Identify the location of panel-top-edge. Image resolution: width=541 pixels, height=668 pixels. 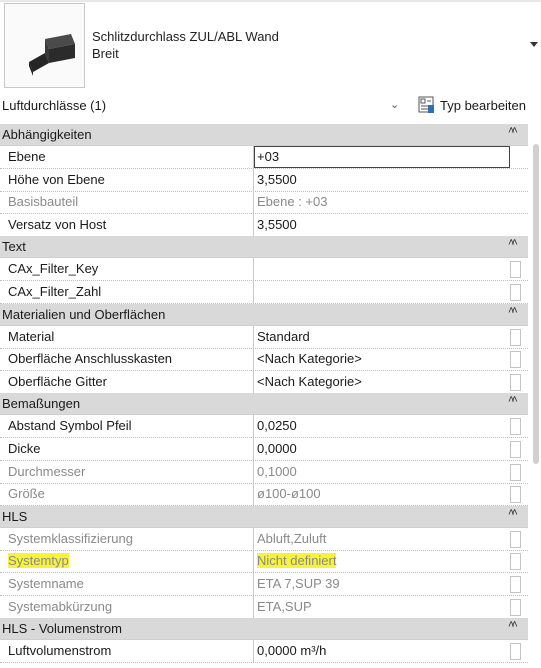
(270, 1).